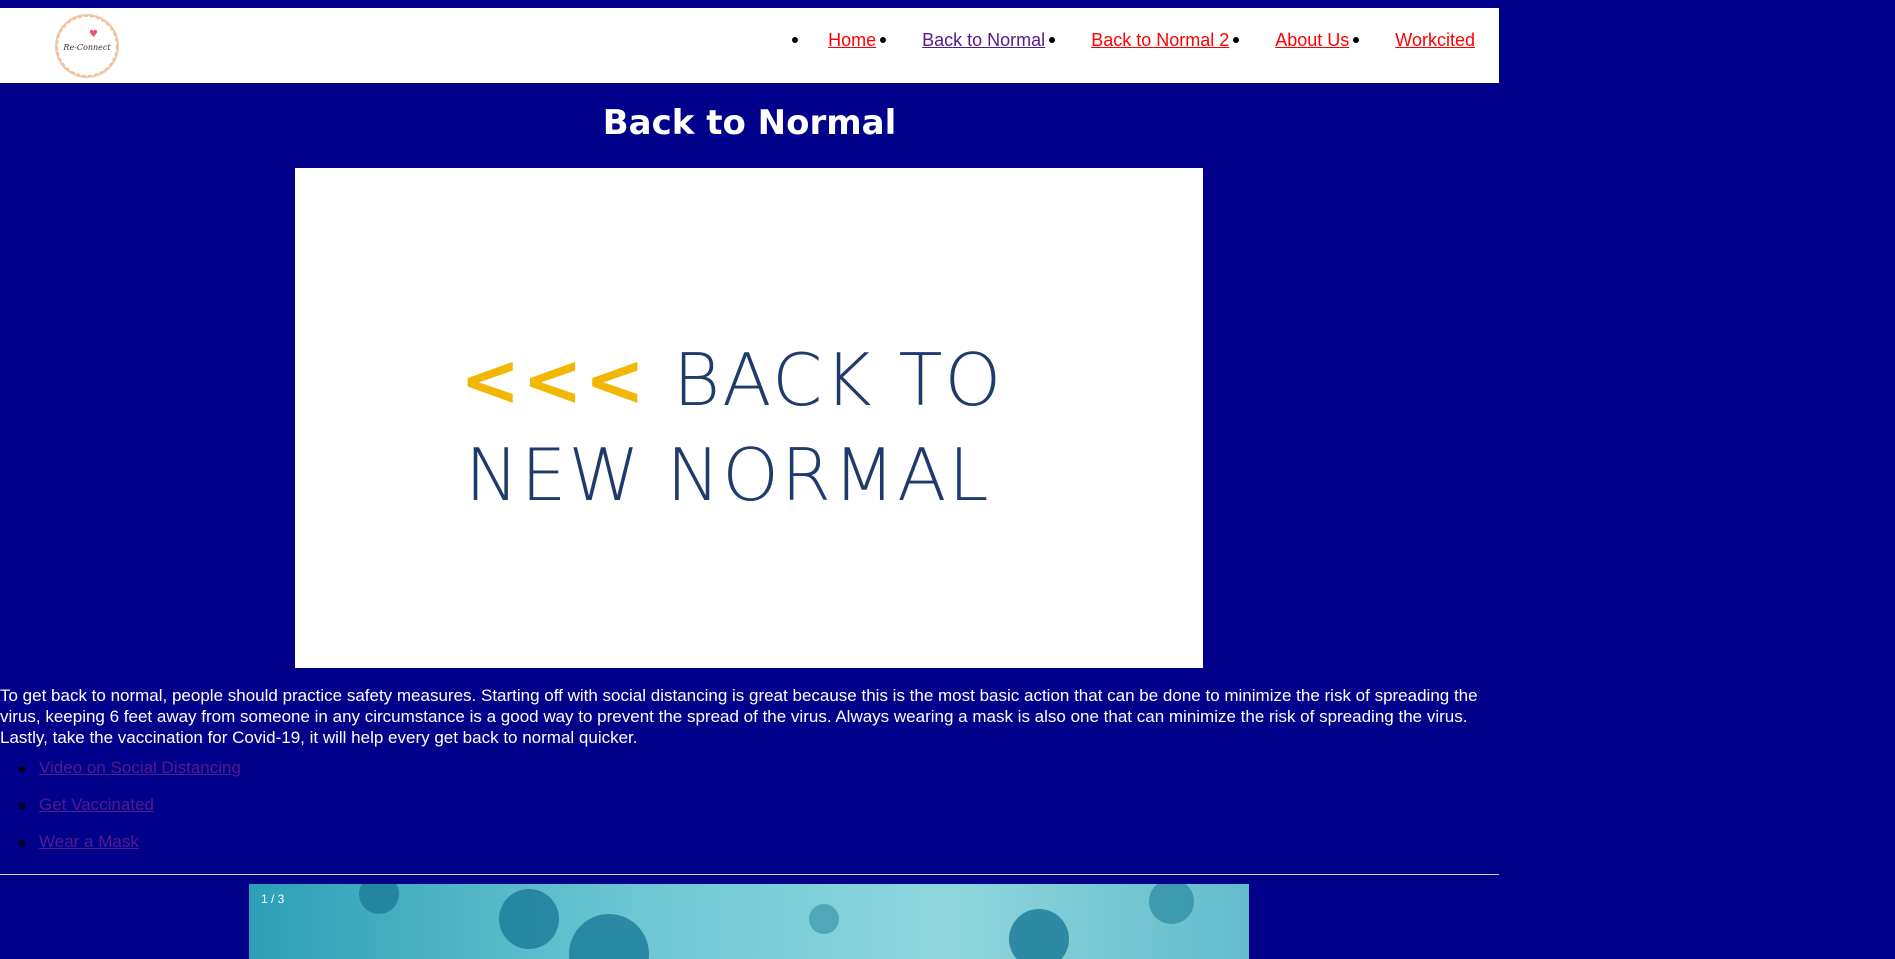 The image size is (1895, 959). What do you see at coordinates (749, 874) in the screenshot?
I see `divider` at bounding box center [749, 874].